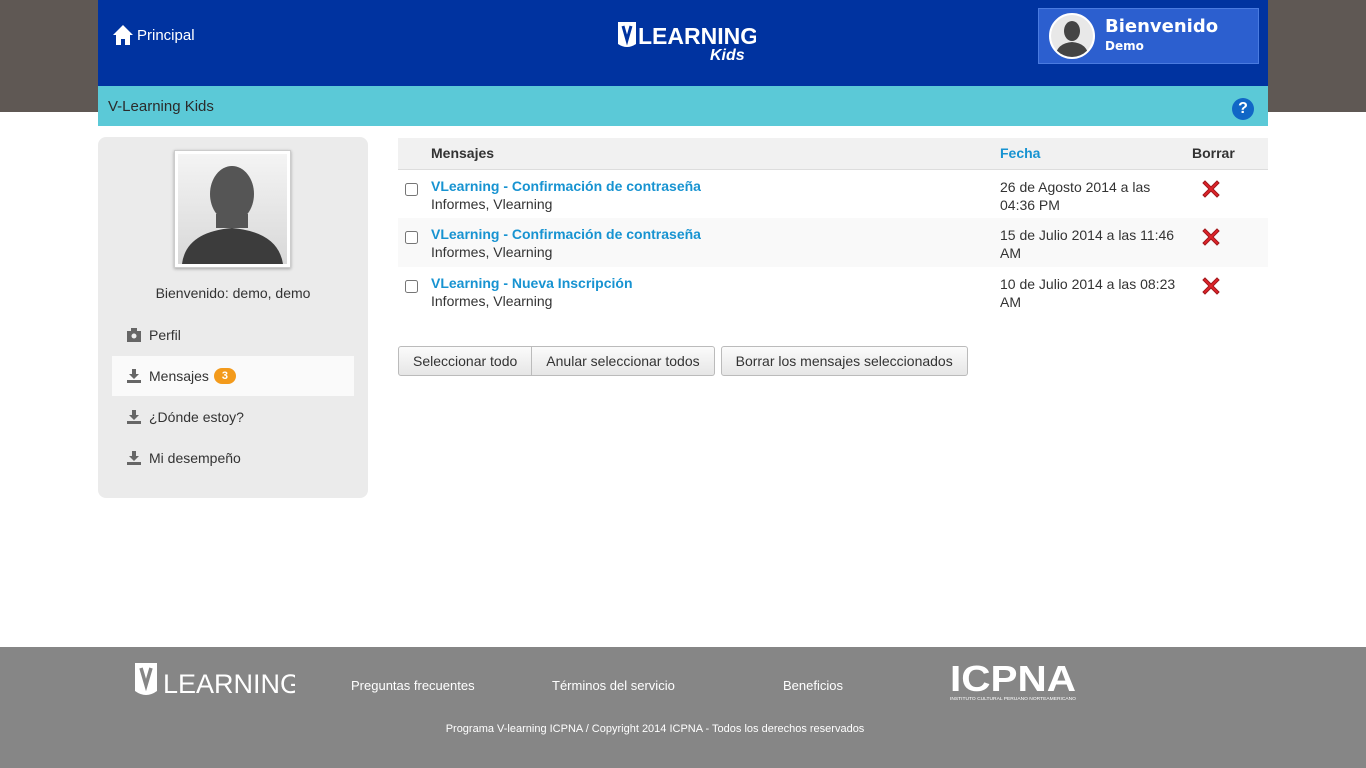 Image resolution: width=1366 pixels, height=768 pixels. What do you see at coordinates (1096, 154) in the screenshot?
I see `column-header-fecha: Fecha` at bounding box center [1096, 154].